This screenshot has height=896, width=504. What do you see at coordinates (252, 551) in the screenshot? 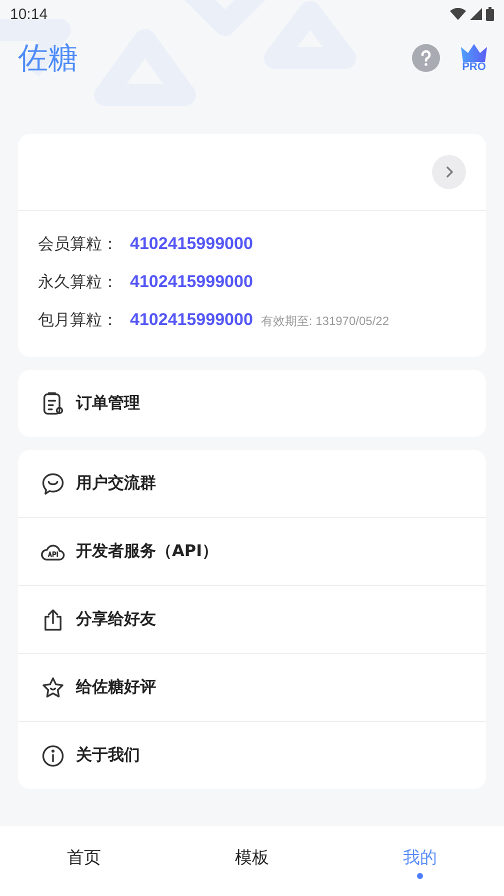
I see `menu-item: 开发者服务（API）` at bounding box center [252, 551].